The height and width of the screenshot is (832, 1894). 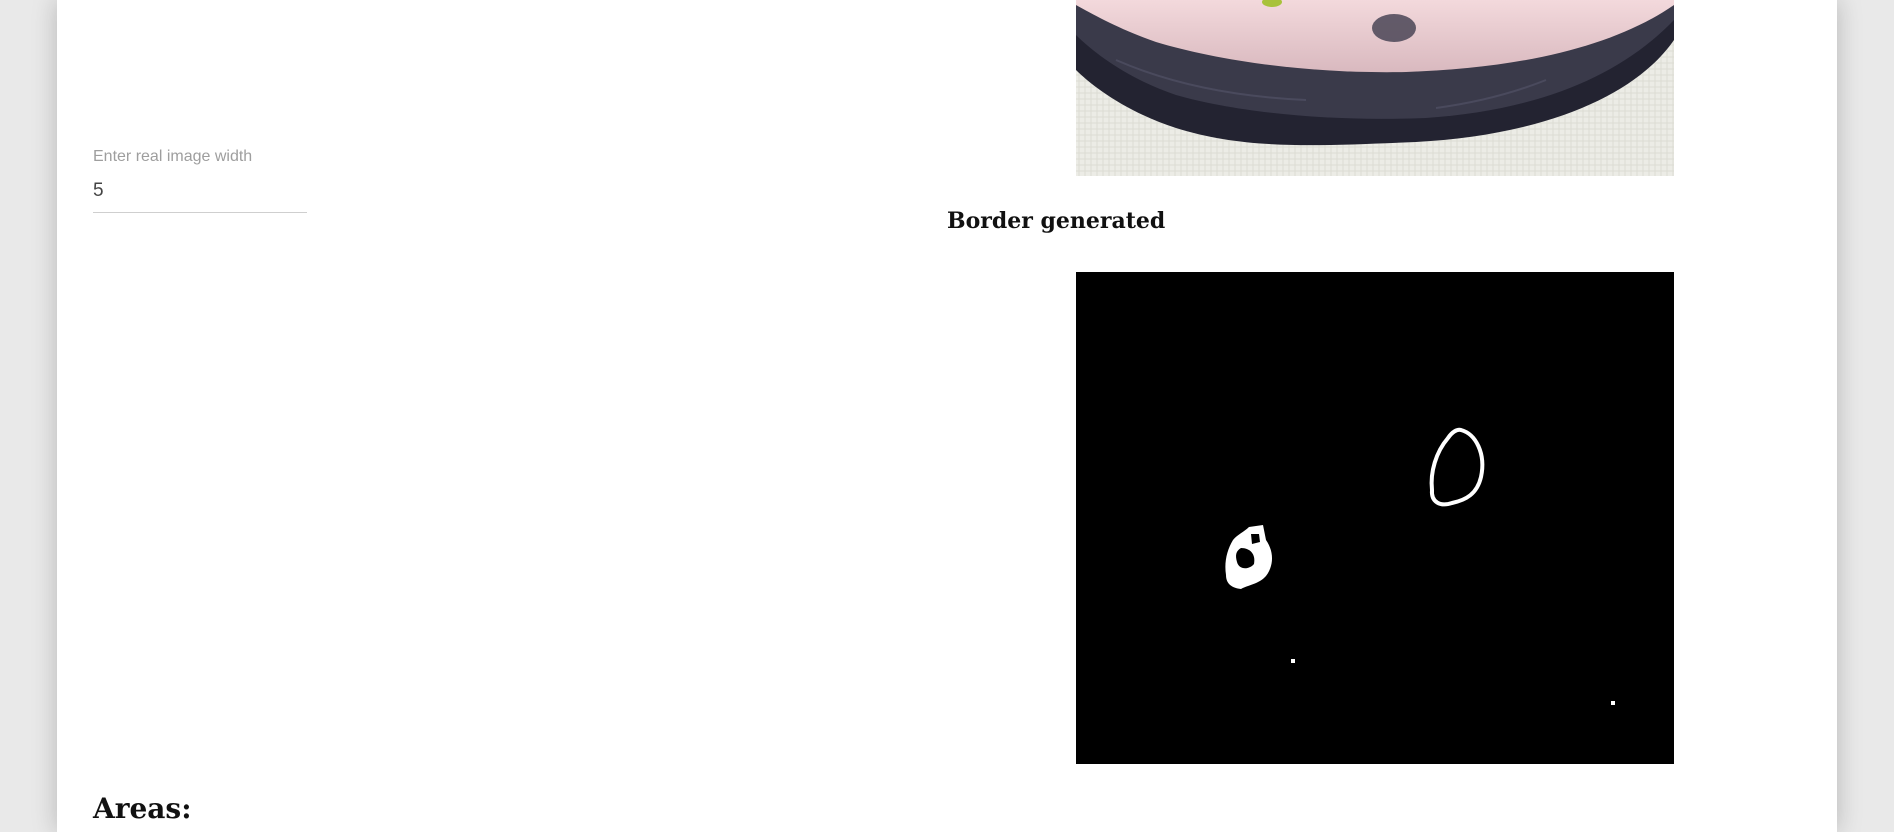 I want to click on image-width-field: Enter real image width, so click(x=200, y=180).